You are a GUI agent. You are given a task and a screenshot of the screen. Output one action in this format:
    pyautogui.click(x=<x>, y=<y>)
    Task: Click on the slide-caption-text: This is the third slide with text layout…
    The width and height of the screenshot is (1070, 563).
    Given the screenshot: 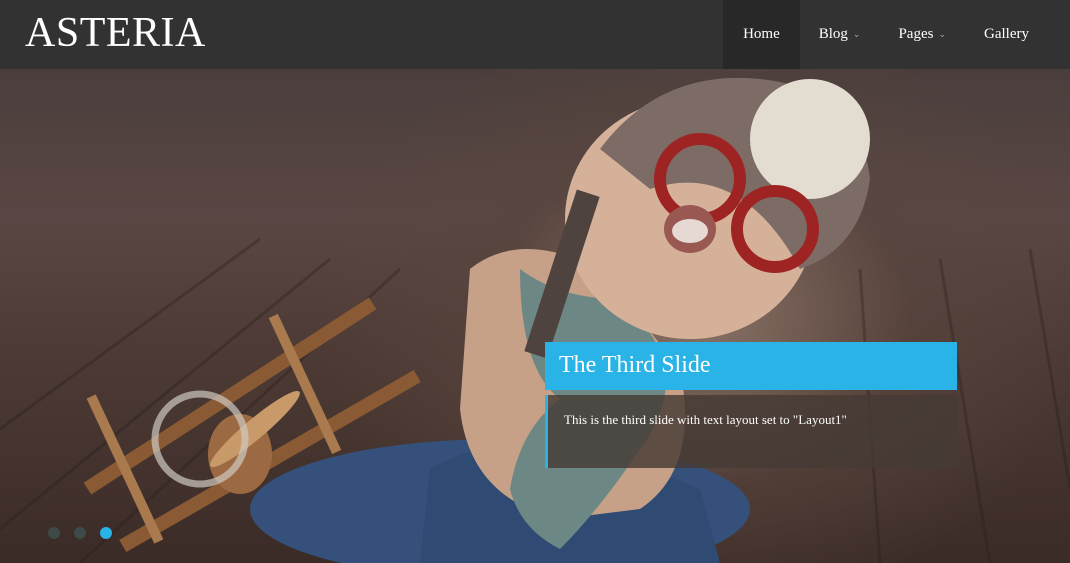 What is the action you would take?
    pyautogui.click(x=751, y=431)
    